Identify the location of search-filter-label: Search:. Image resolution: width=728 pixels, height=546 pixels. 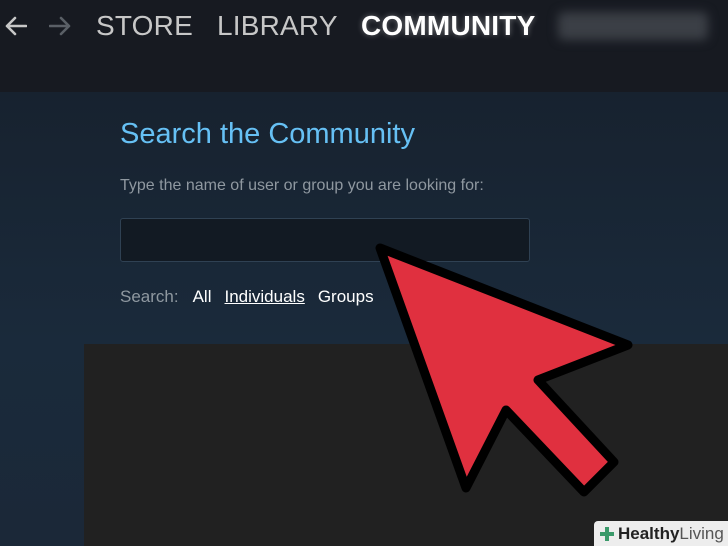
(149, 296).